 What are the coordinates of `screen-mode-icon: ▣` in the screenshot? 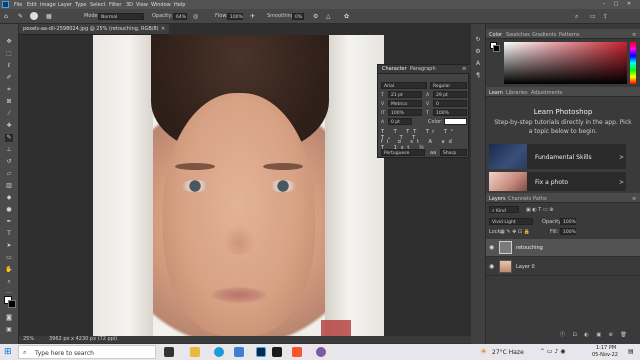 It's located at (9, 330).